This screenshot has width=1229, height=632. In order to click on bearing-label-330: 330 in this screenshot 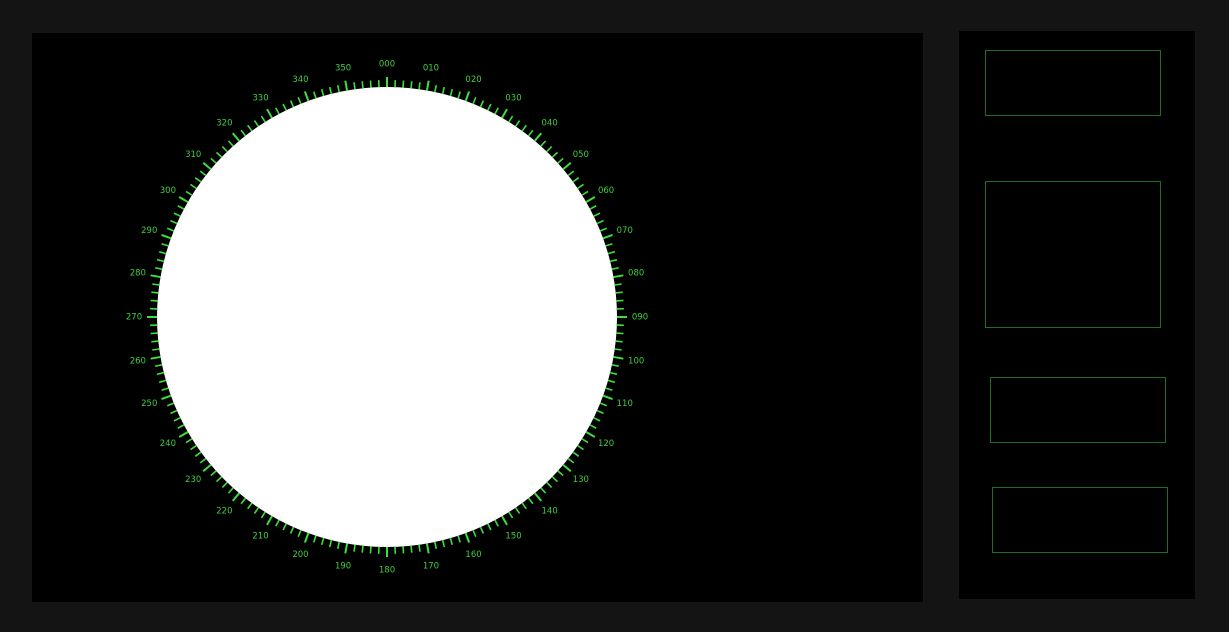, I will do `click(260, 98)`.